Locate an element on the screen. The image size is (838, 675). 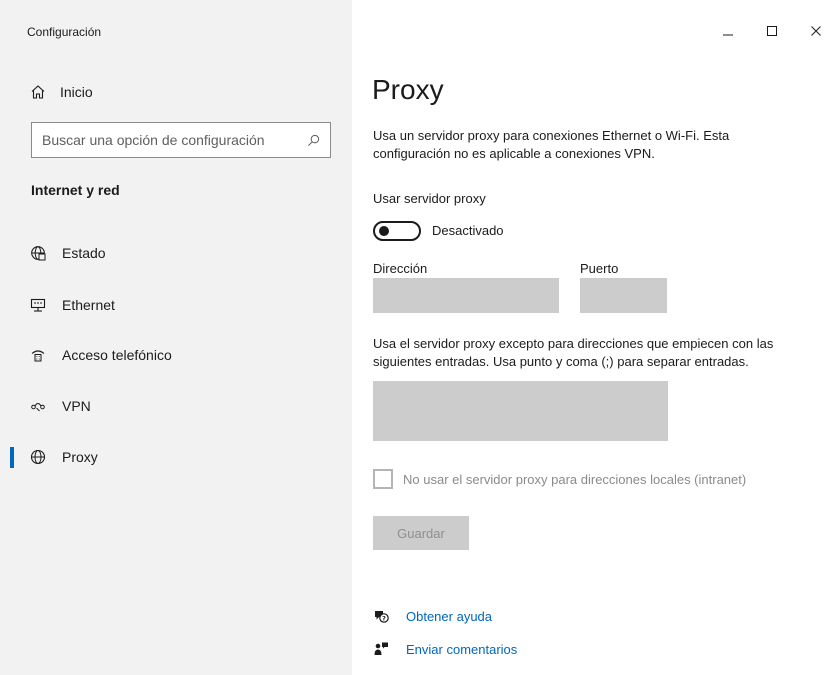
use-proxy-toggle is located at coordinates (397, 231).